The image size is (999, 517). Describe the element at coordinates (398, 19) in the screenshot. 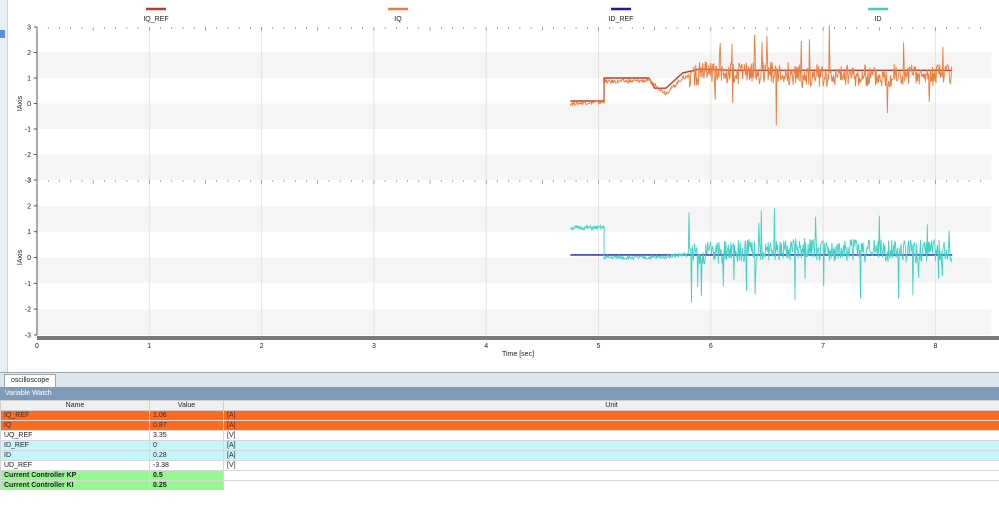

I see `legend-label: IQ` at that location.